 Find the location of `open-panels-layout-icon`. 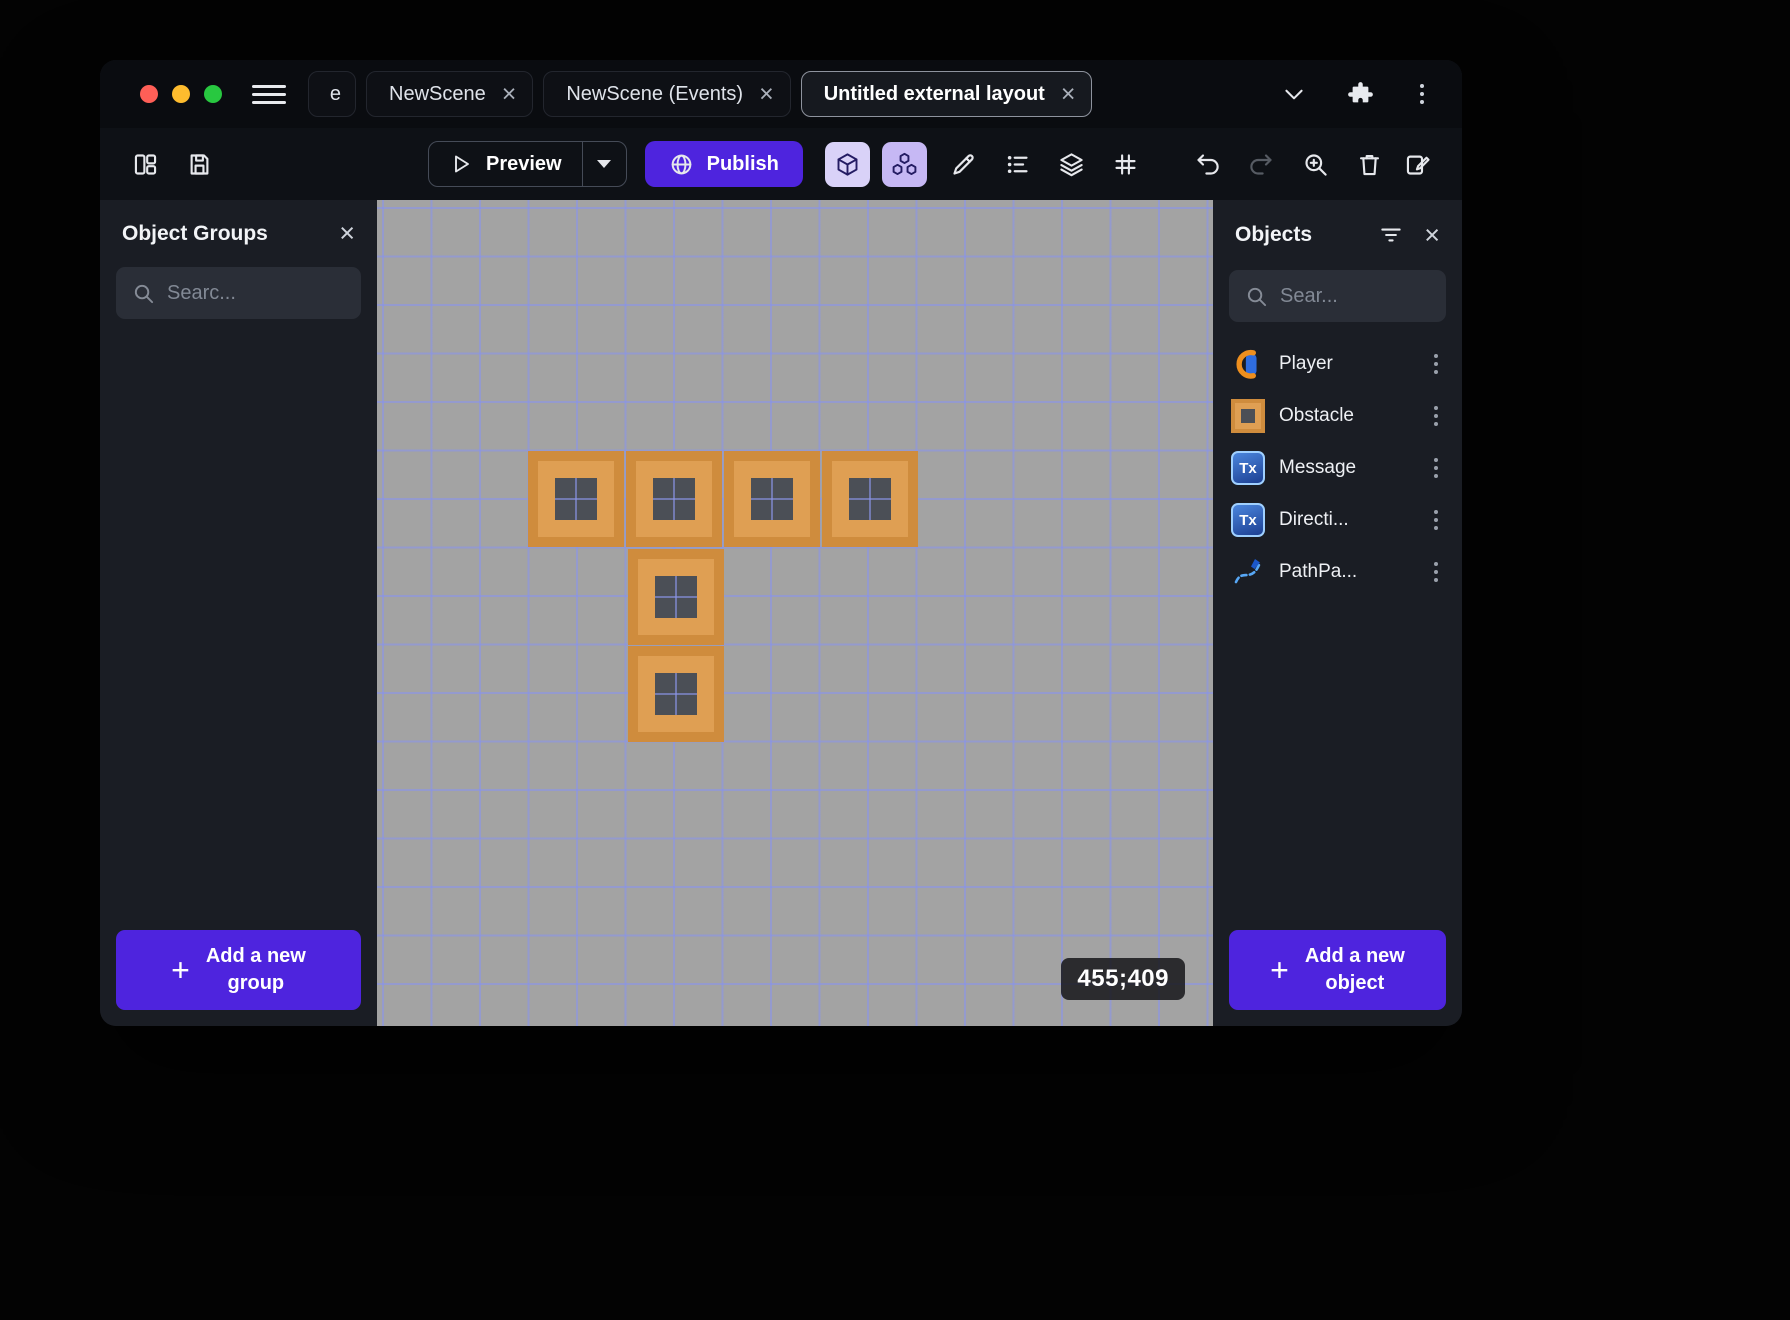

open-panels-layout-icon is located at coordinates (145, 164).